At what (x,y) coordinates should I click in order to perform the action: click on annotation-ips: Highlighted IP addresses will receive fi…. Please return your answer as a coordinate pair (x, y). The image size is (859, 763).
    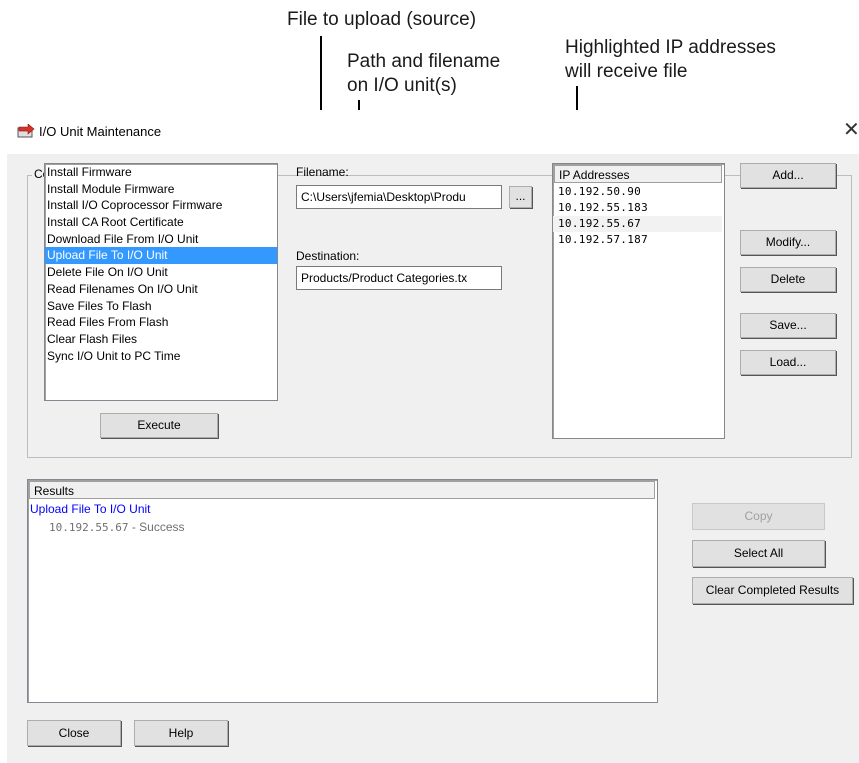
    Looking at the image, I should click on (670, 60).